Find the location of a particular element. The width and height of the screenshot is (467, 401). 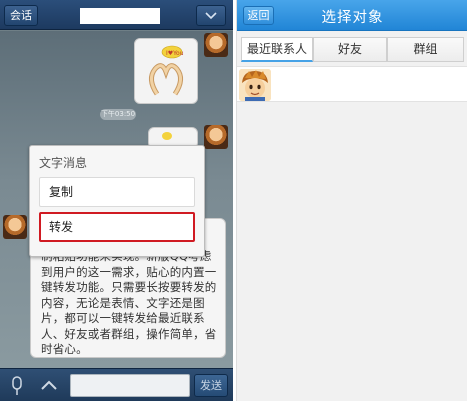

microphone-icon is located at coordinates (17, 386).